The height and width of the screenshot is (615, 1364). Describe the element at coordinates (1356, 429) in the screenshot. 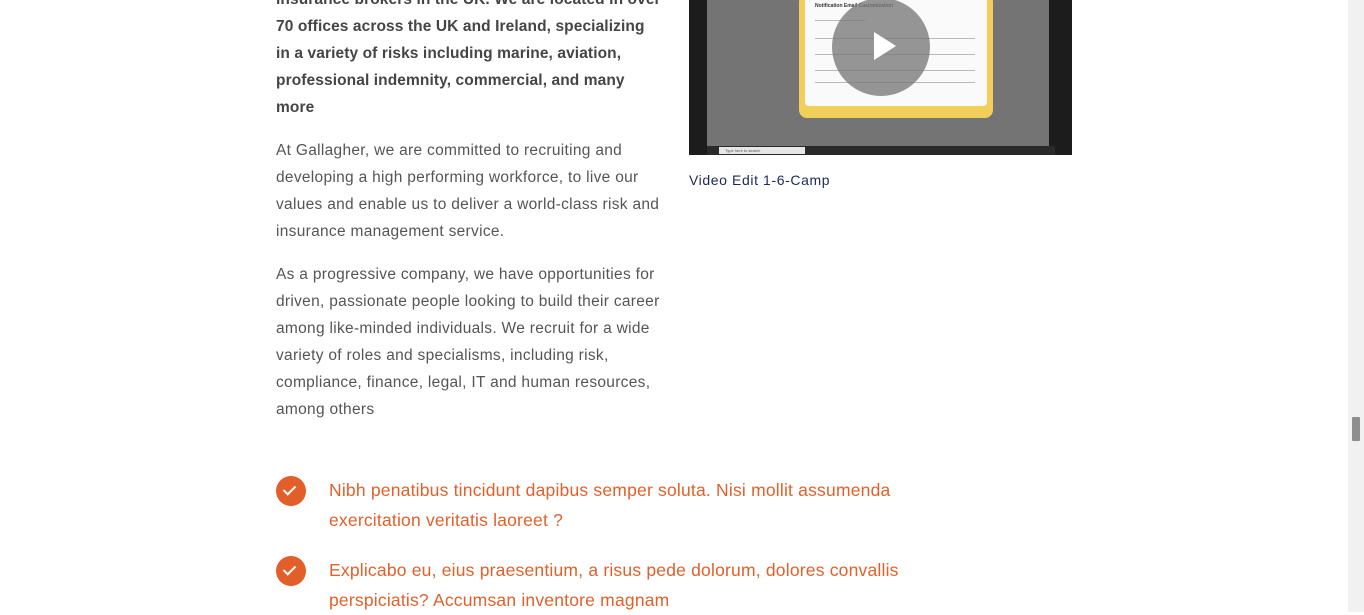

I see `scrollbar-thumb` at that location.